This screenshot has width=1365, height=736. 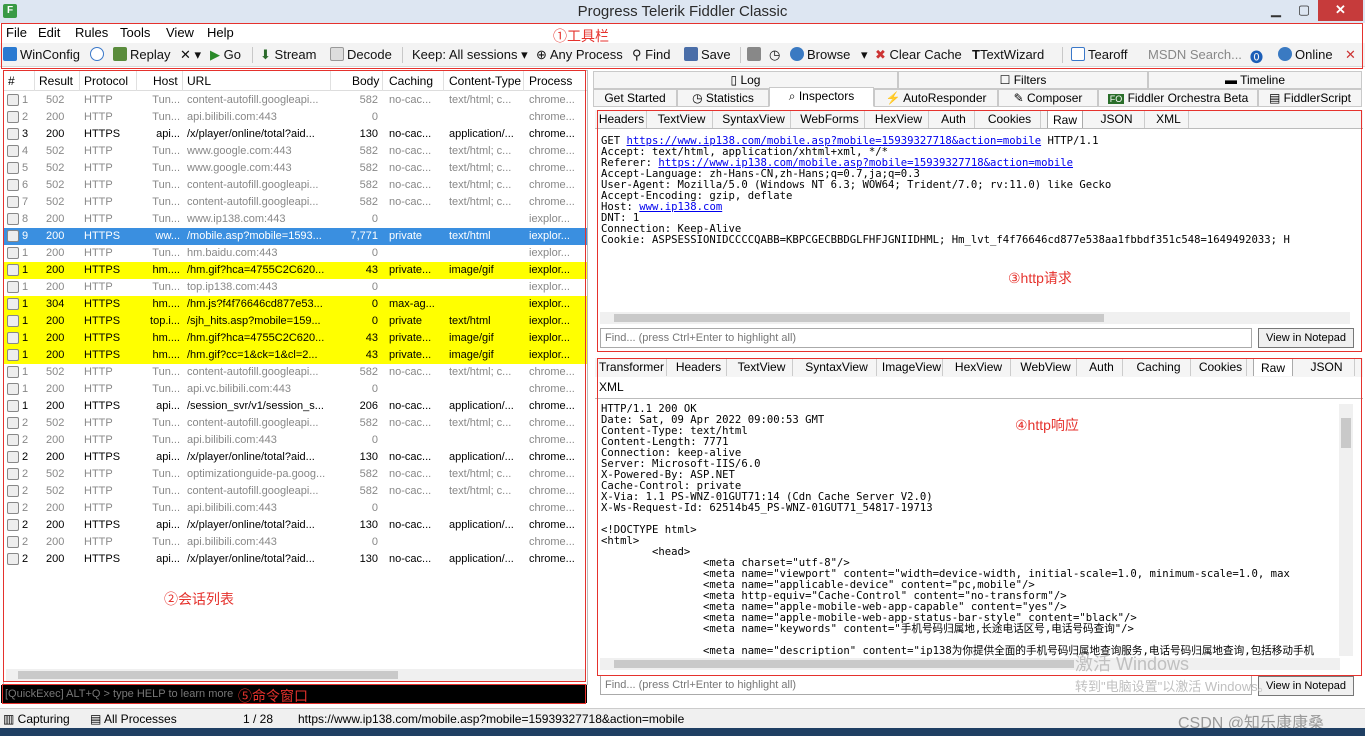 I want to click on response-hscrollbar, so click(x=970, y=664).